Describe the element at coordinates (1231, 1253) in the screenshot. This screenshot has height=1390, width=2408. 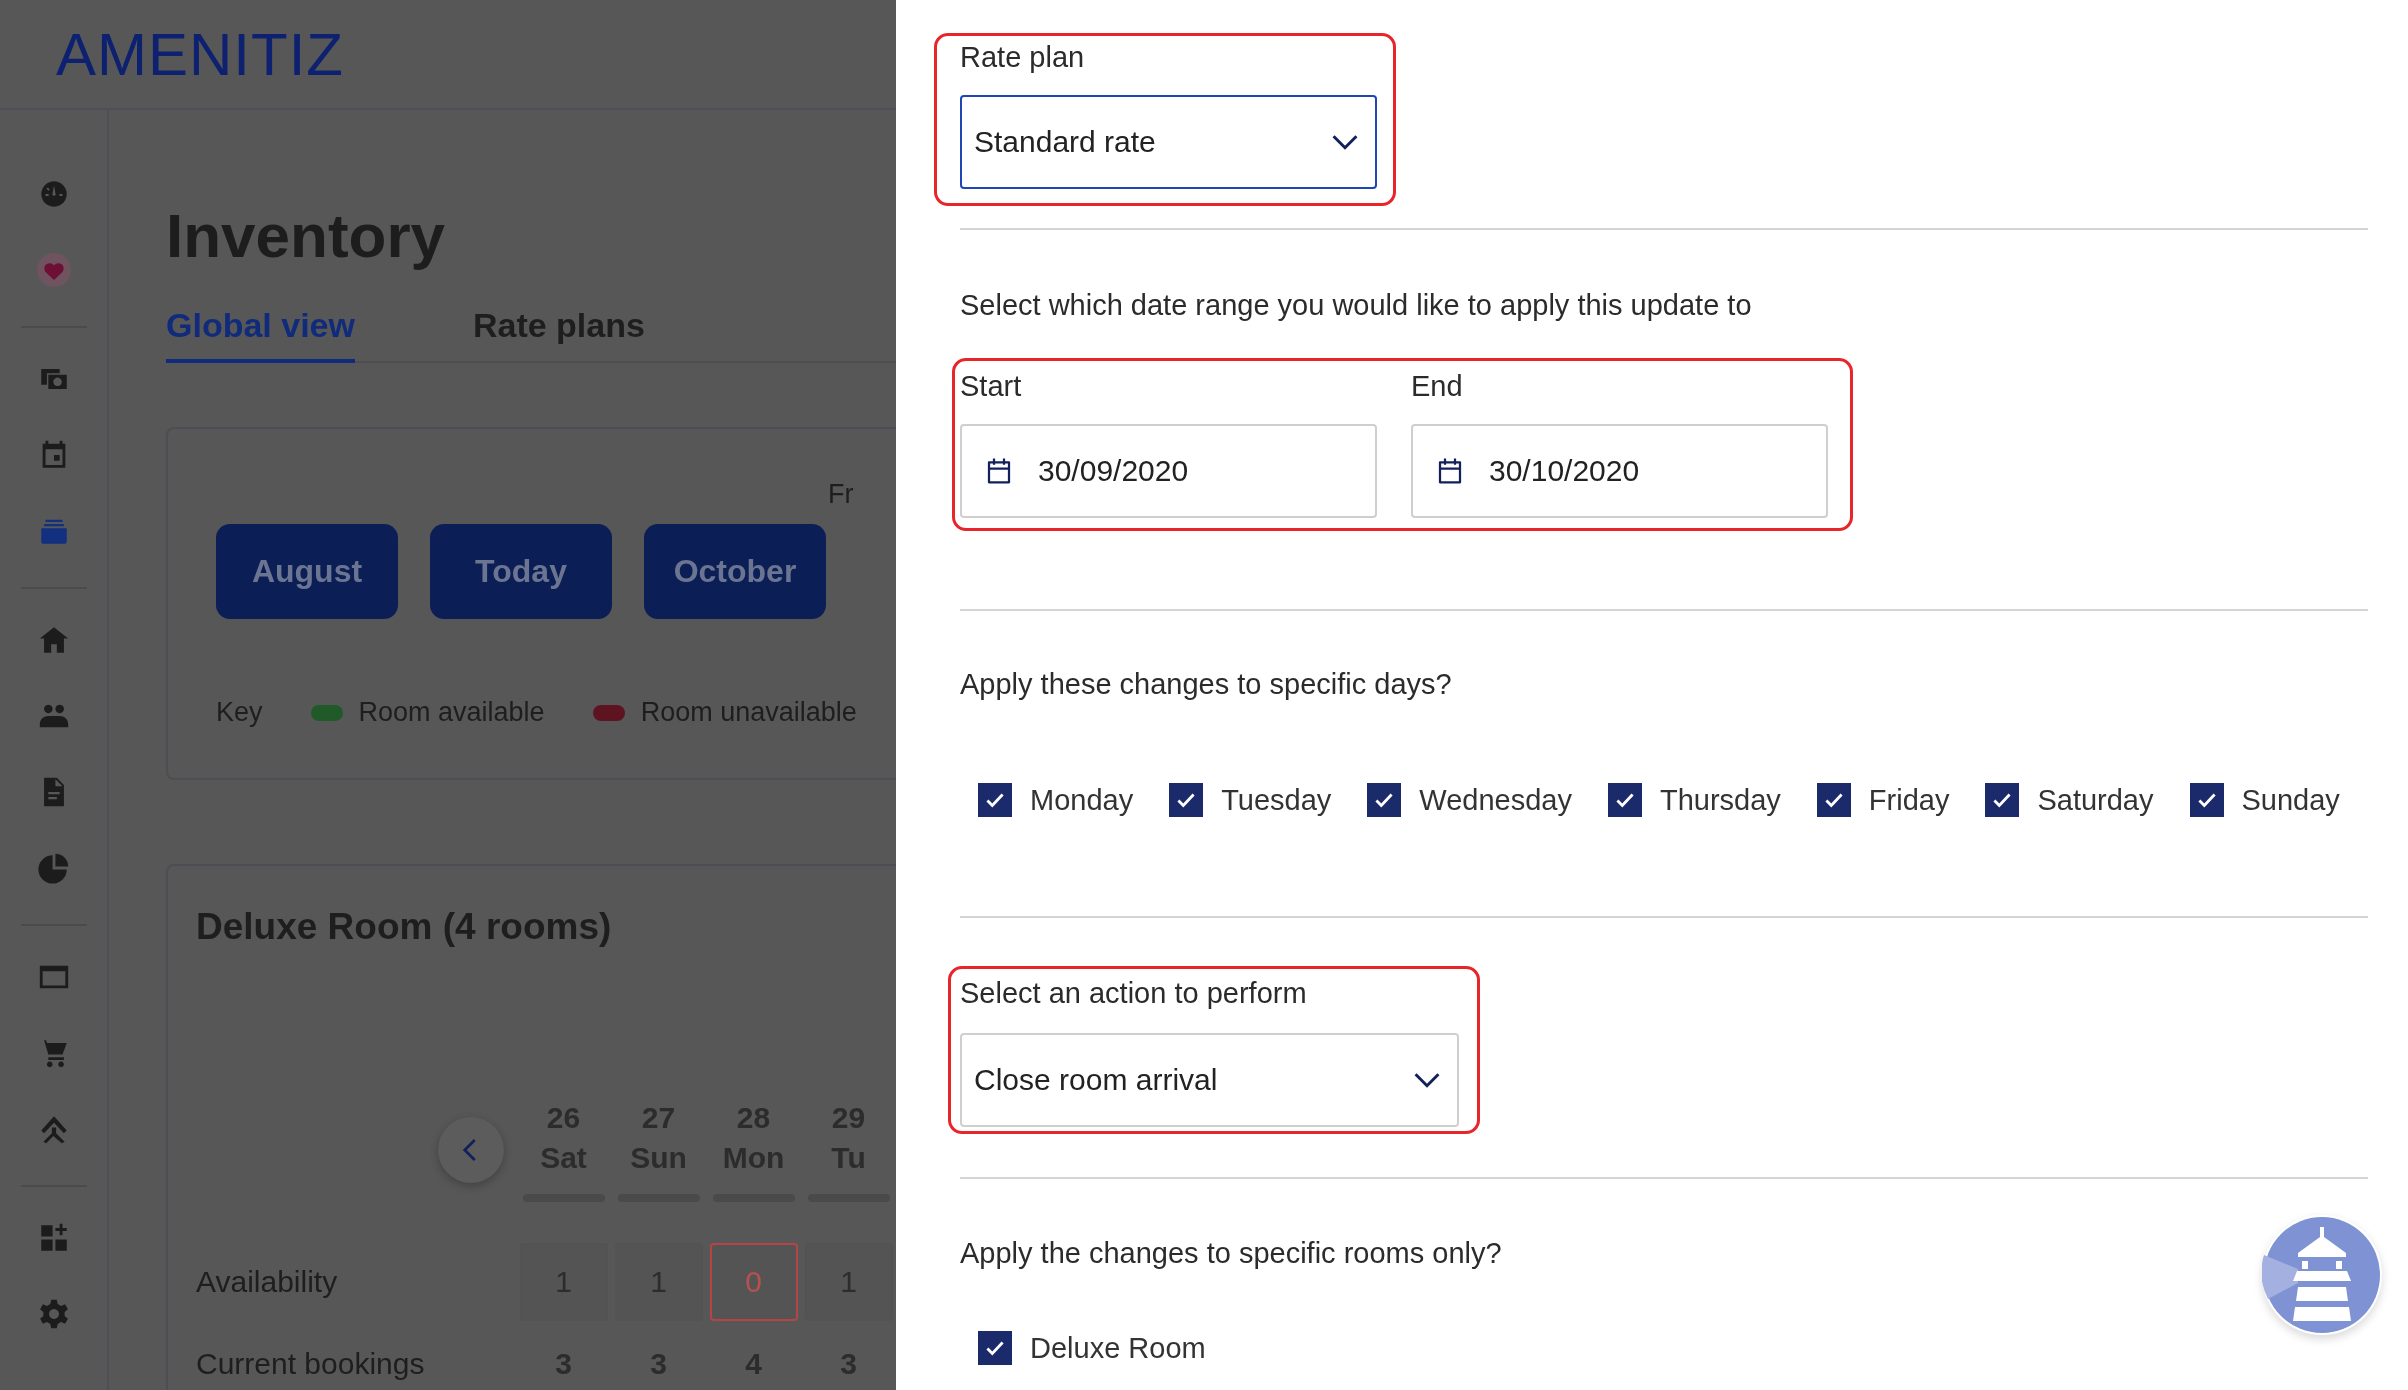
I see `section-prompt: Apply the changes to specific rooms only?` at that location.